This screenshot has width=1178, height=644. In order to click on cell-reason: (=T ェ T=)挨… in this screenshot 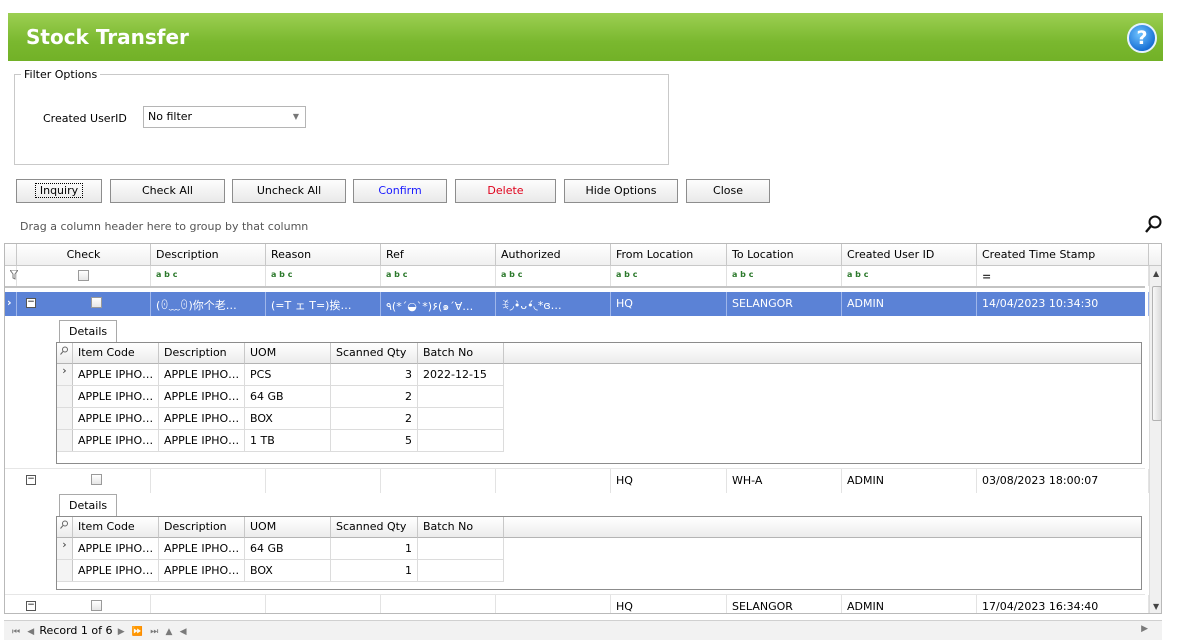, I will do `click(323, 304)`.